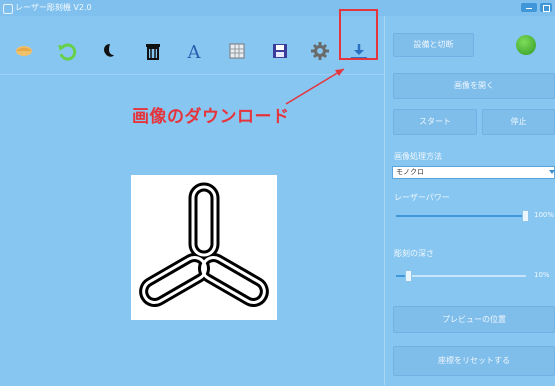 The image size is (555, 386). Describe the element at coordinates (414, 253) in the screenshot. I see `engrave-depth-label: 彫刻の深さ` at that location.